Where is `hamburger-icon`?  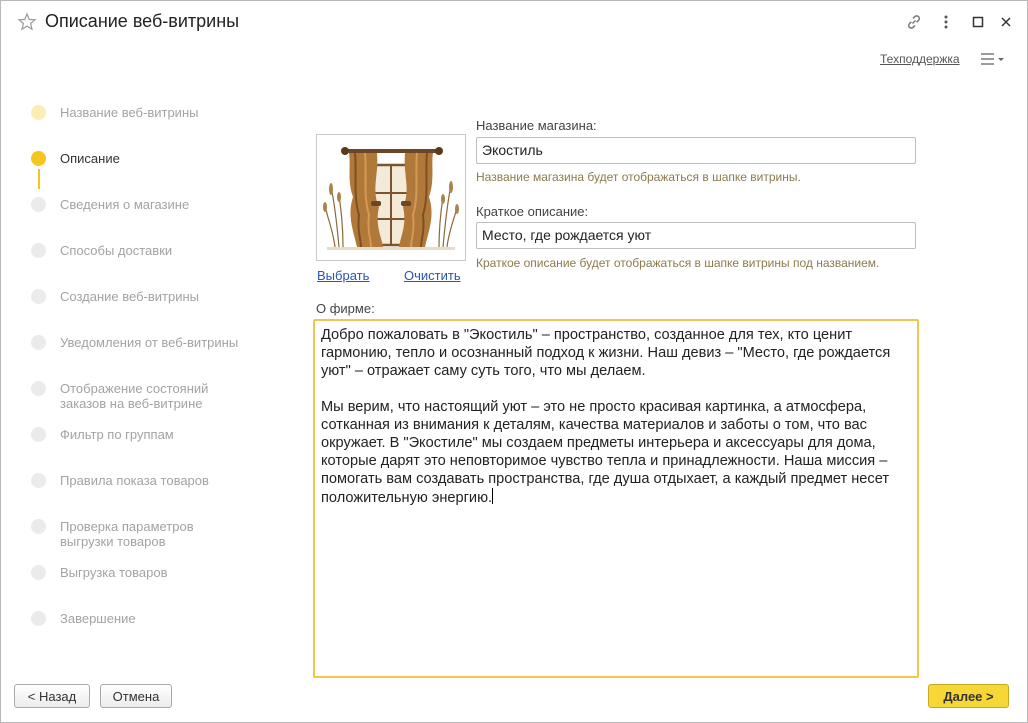
hamburger-icon is located at coordinates (993, 60).